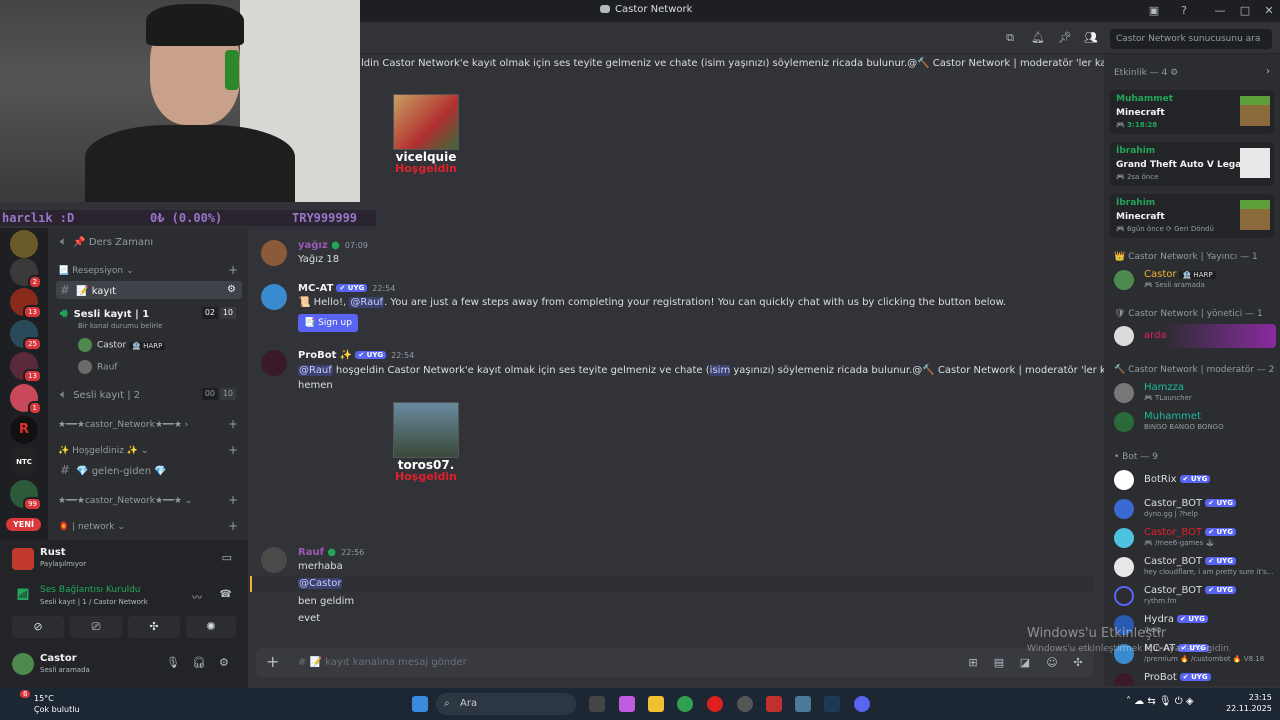 This screenshot has width=1280, height=720. I want to click on welcome-card: vicelquie Hoşgeldin, so click(426, 134).